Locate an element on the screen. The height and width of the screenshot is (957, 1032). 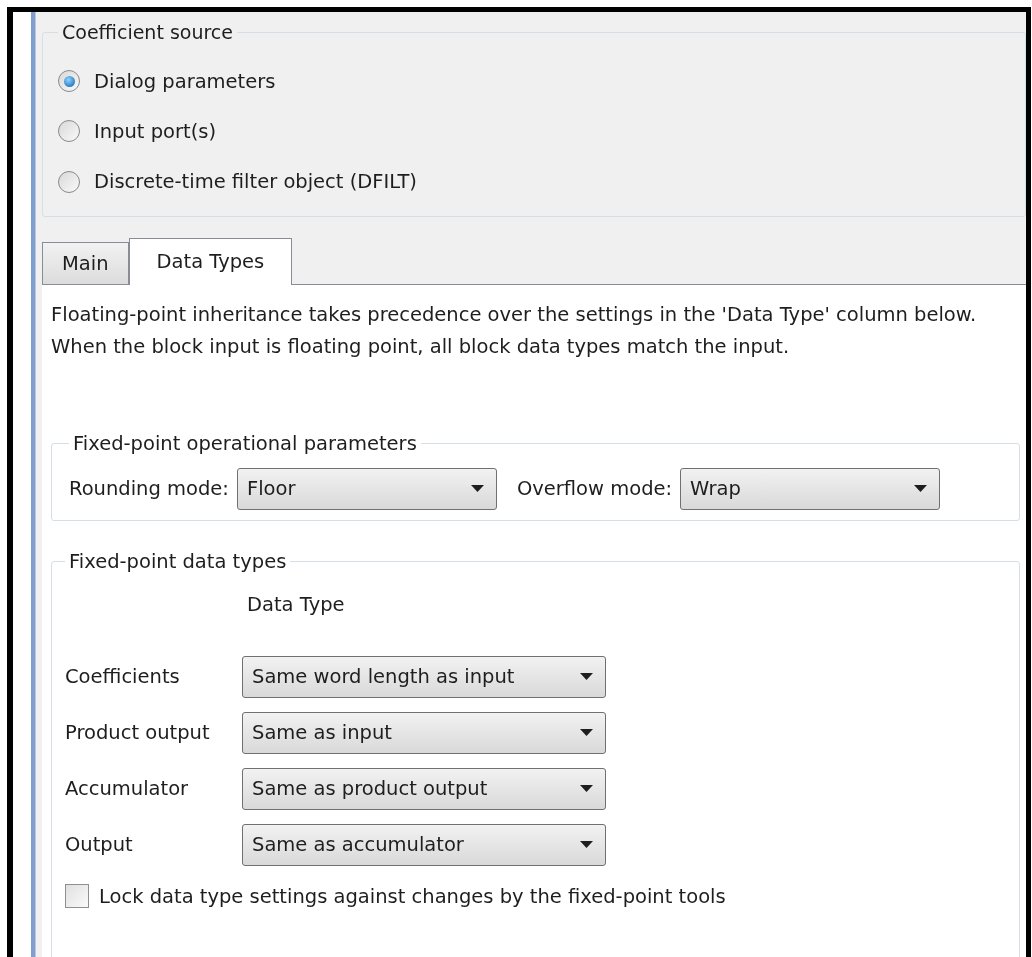
radio-label: Dialog parameters is located at coordinates (185, 81).